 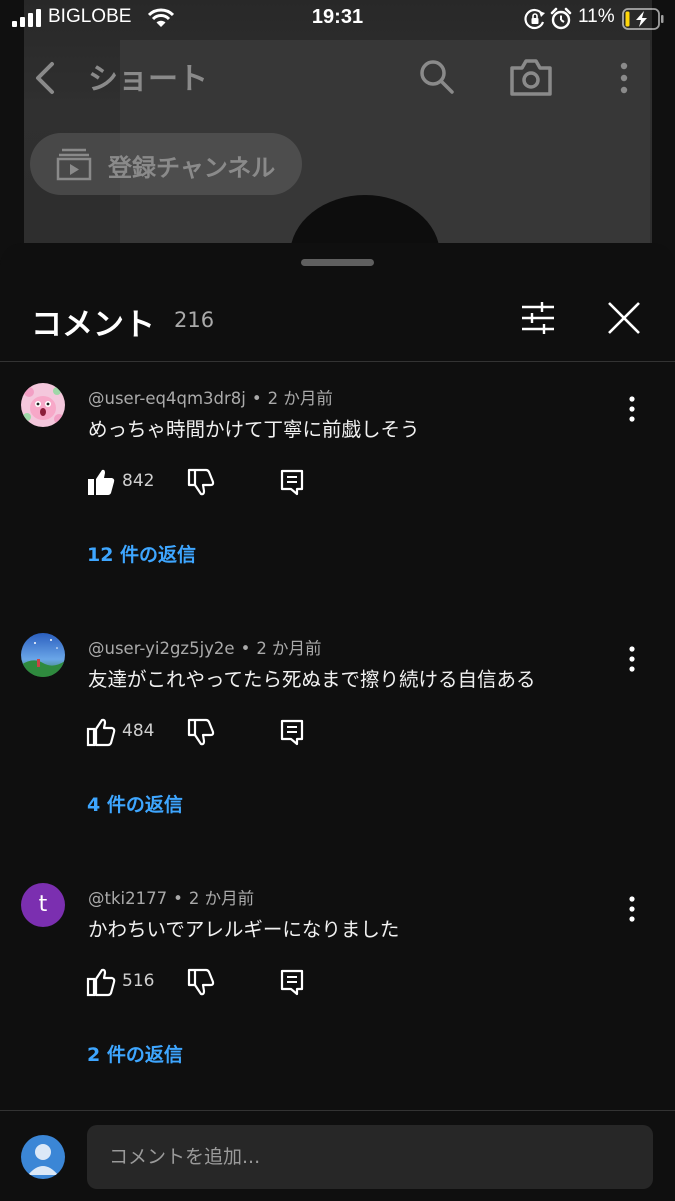 What do you see at coordinates (624, 318) in the screenshot?
I see `close-icon` at bounding box center [624, 318].